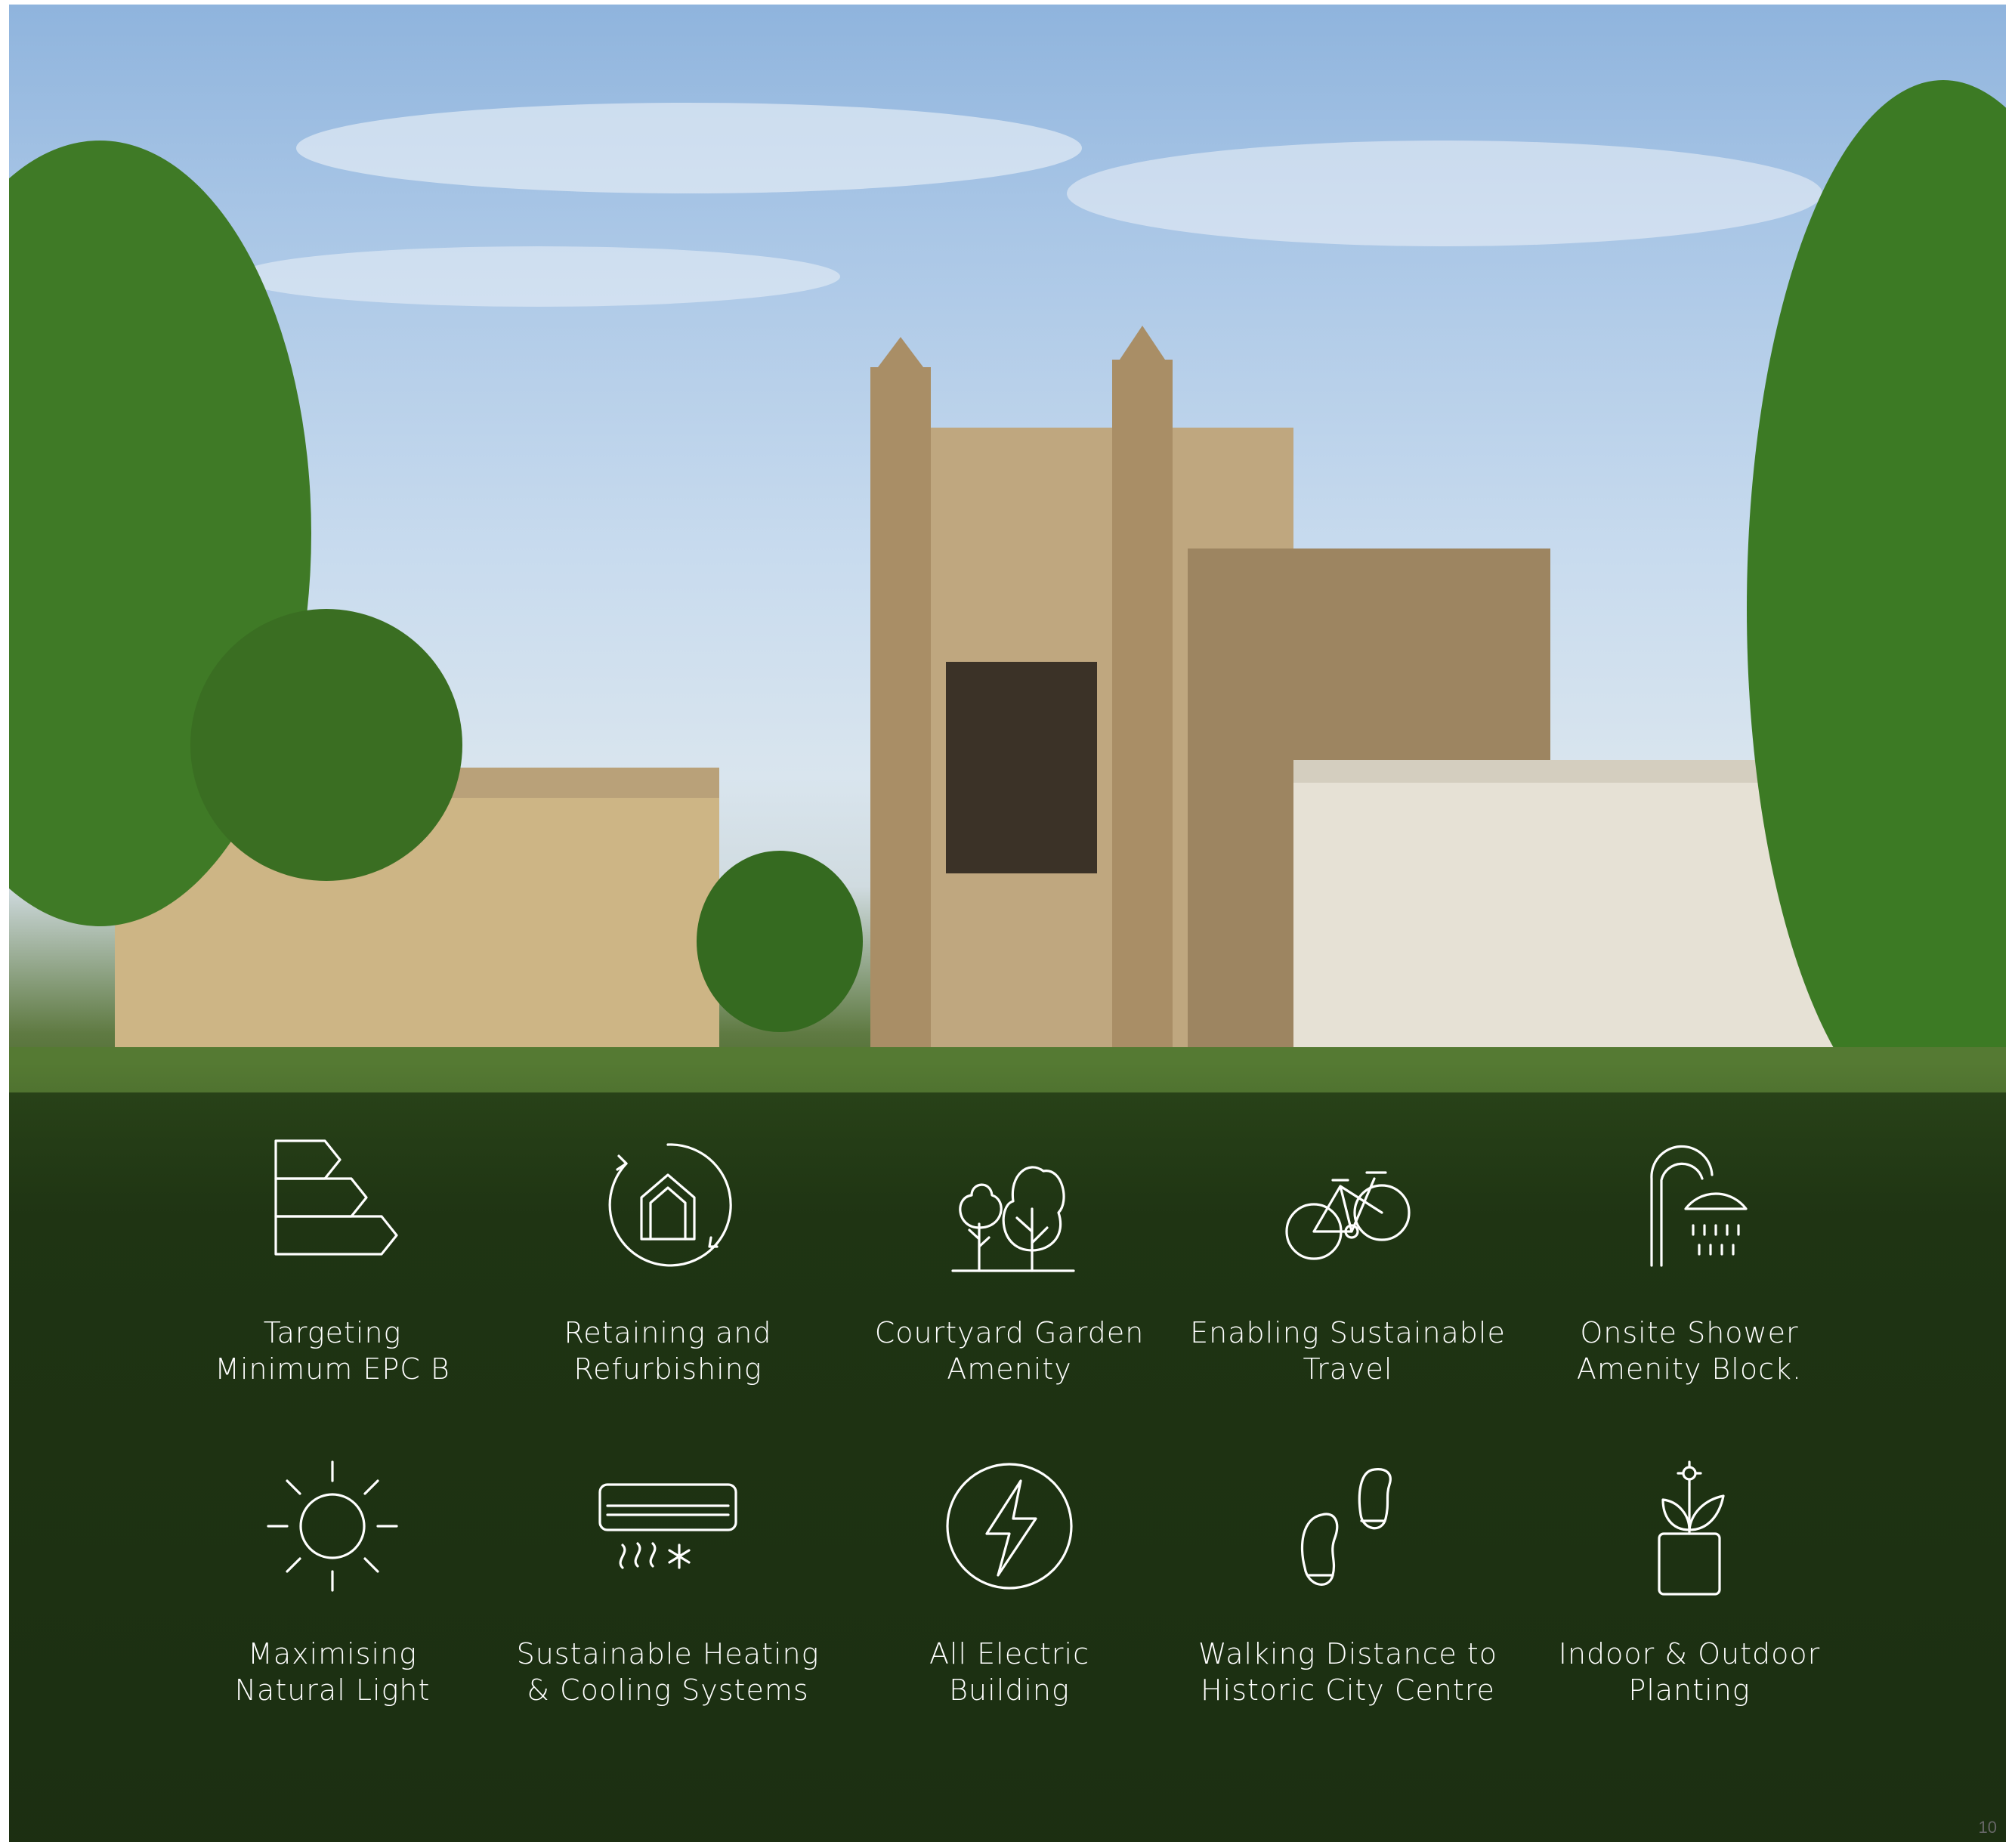  I want to click on feature-epc: Targeting Minimum EPC B, so click(332, 1260).